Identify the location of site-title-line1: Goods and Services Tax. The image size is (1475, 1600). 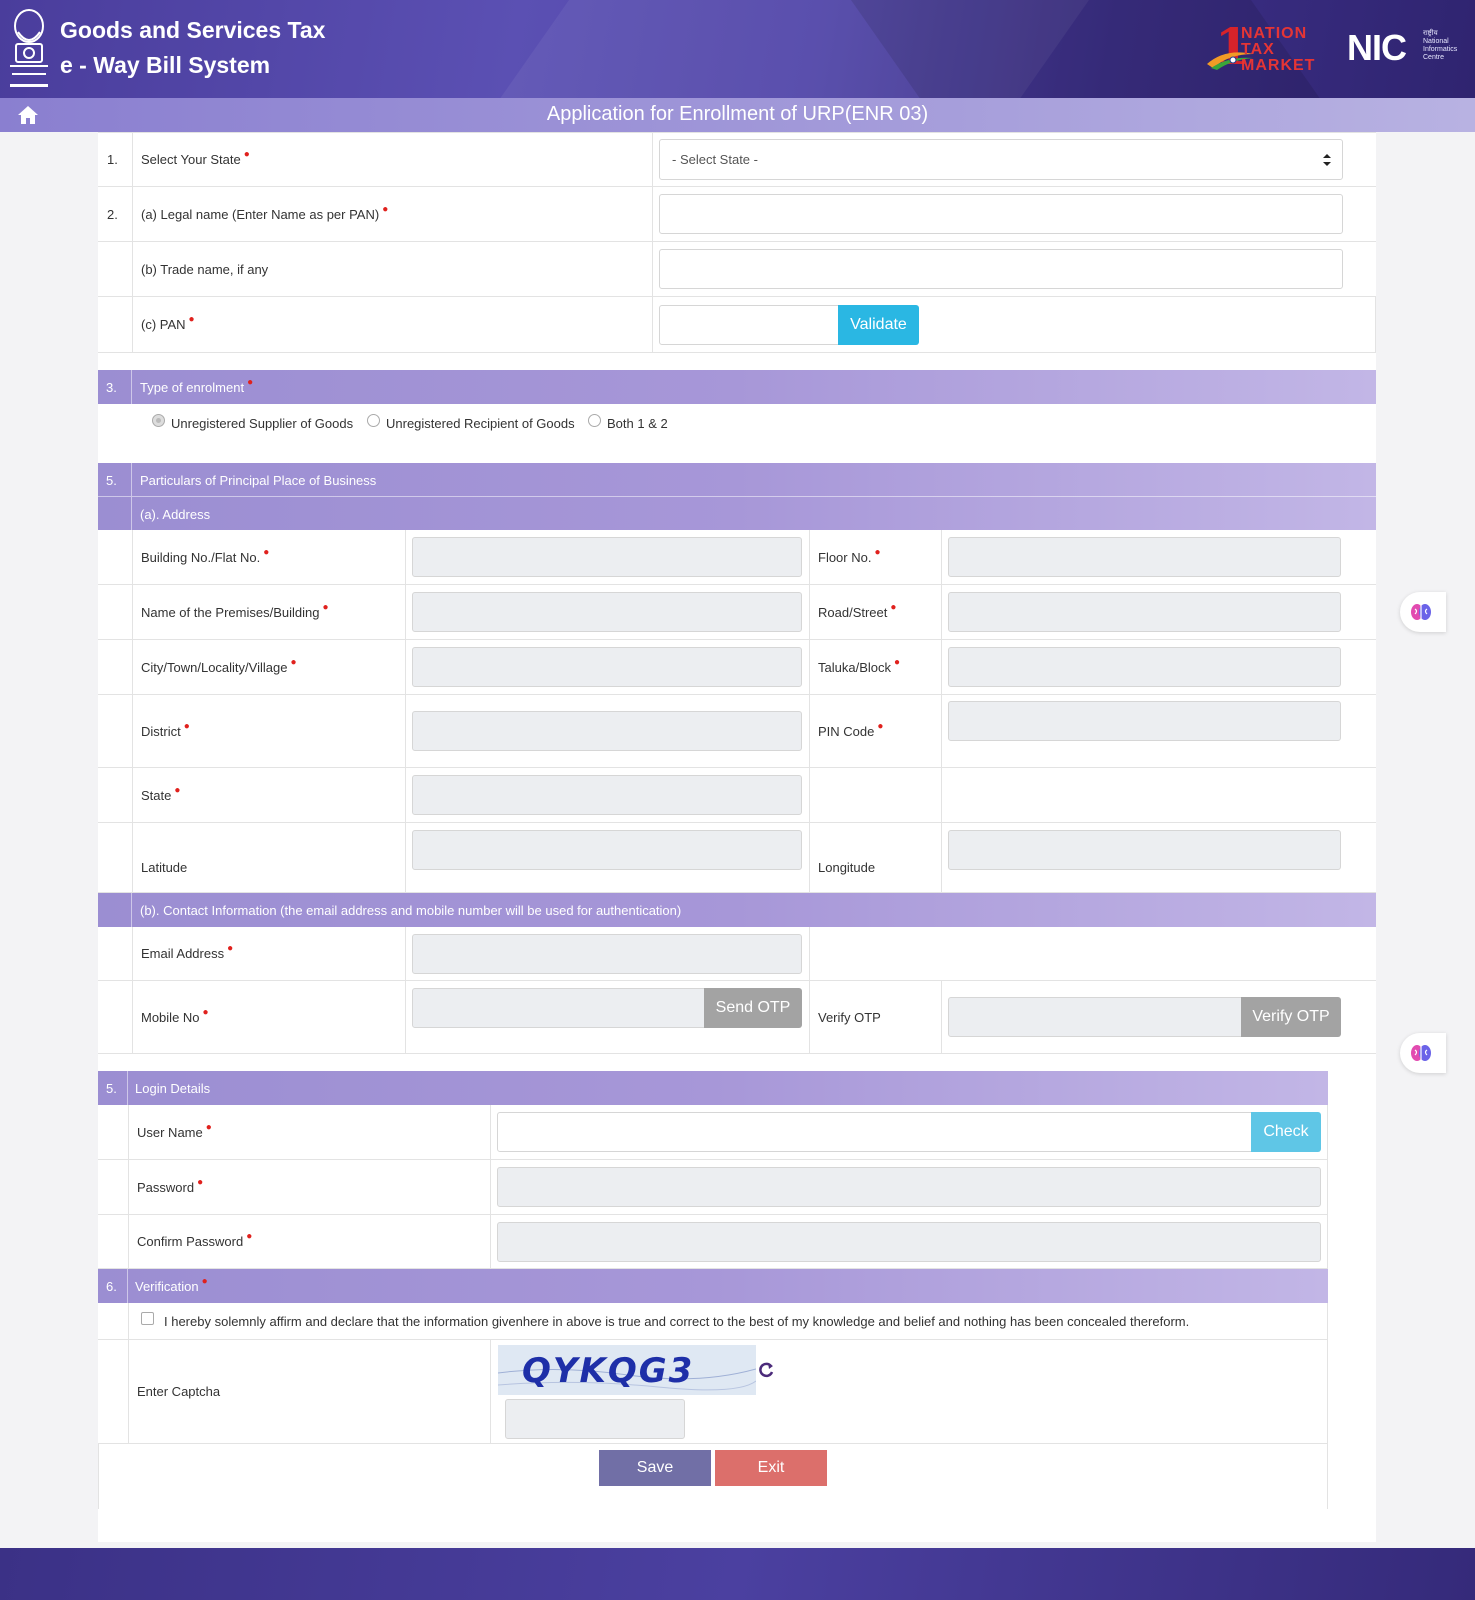
(193, 30).